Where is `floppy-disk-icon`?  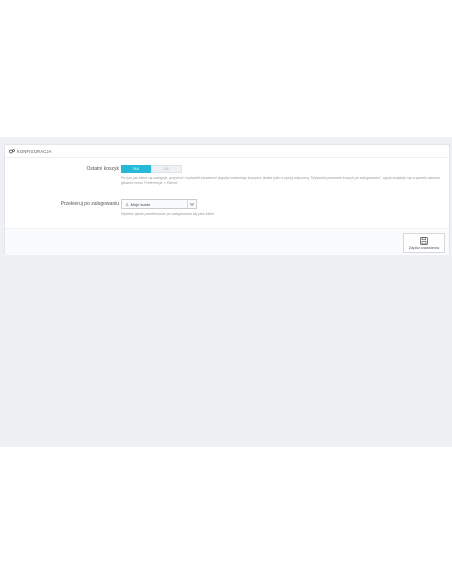 floppy-disk-icon is located at coordinates (424, 240).